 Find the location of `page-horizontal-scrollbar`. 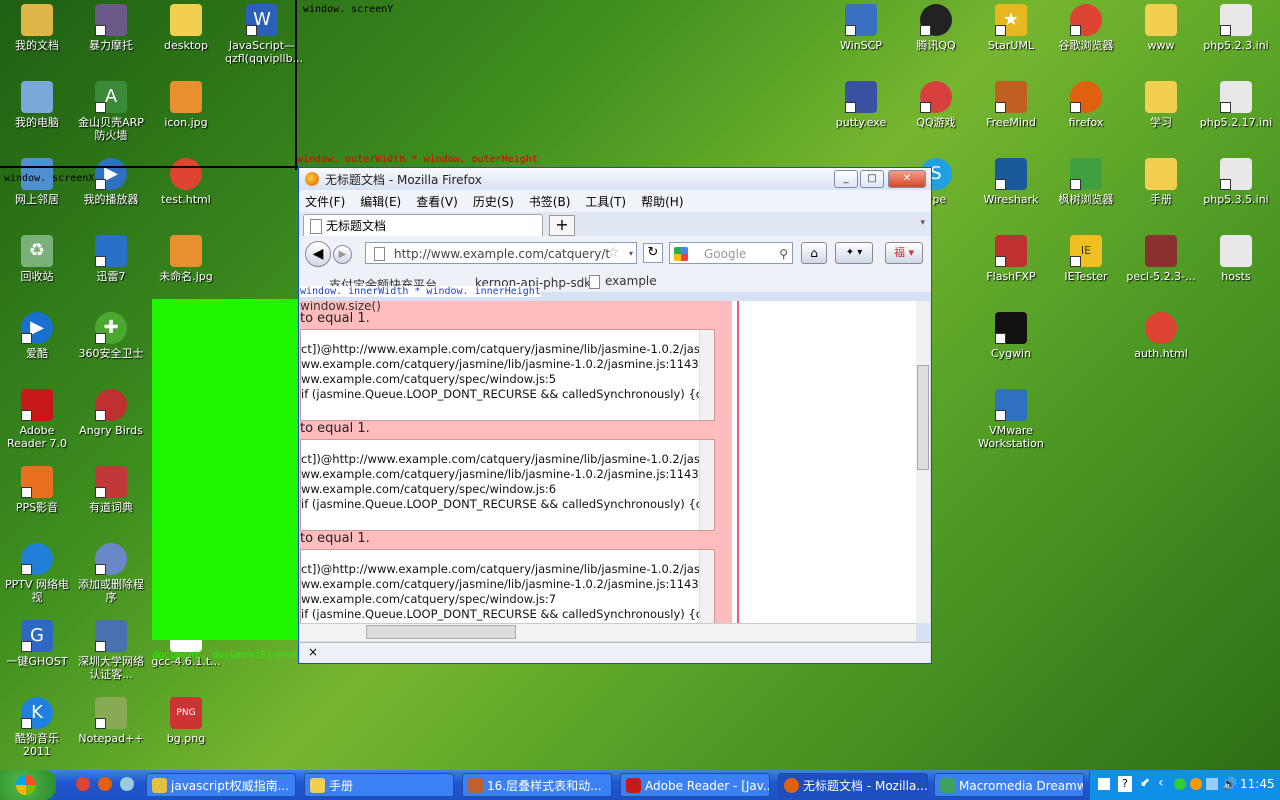

page-horizontal-scrollbar is located at coordinates (608, 632).